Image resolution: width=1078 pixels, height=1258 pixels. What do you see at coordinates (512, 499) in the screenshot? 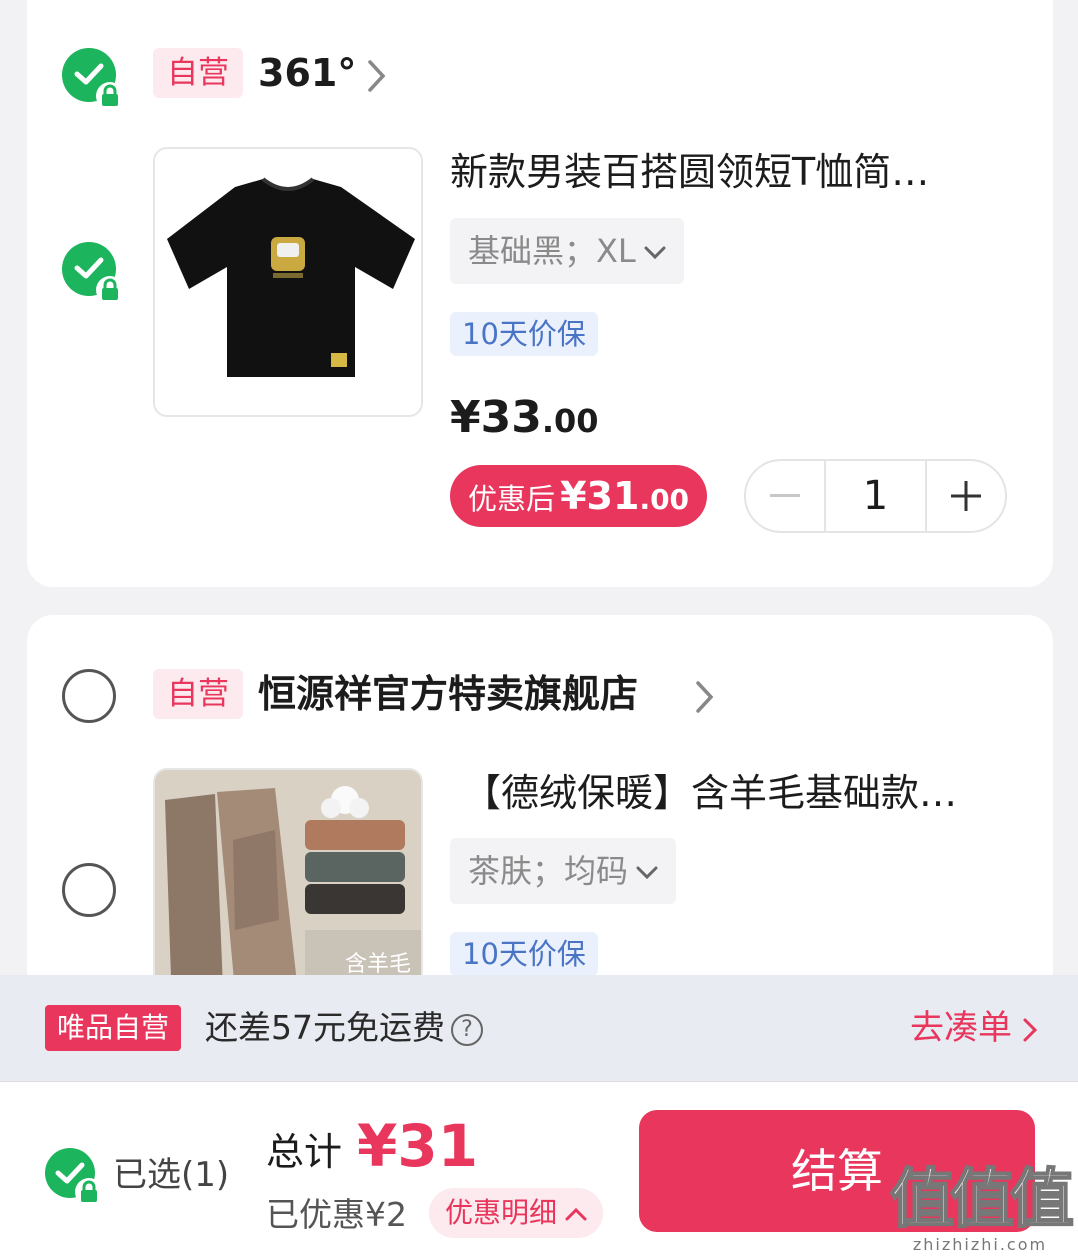
I see `discount-label: 优惠后` at bounding box center [512, 499].